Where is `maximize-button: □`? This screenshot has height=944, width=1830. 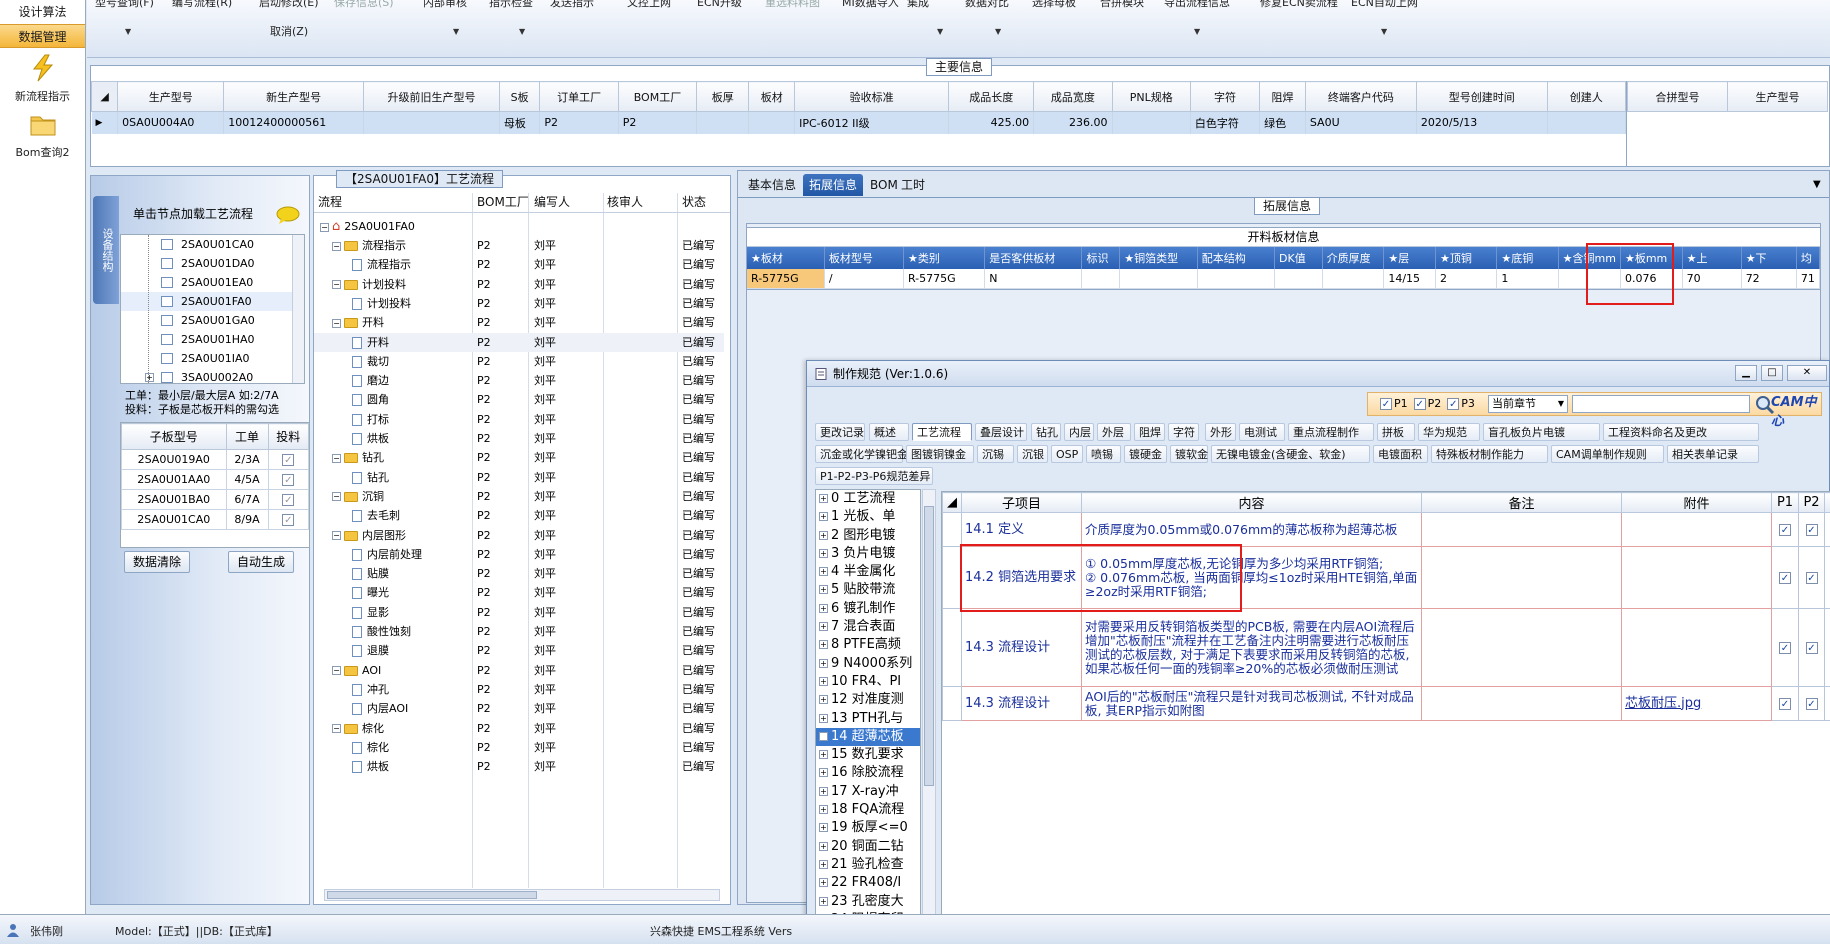
maximize-button: □ is located at coordinates (1772, 373).